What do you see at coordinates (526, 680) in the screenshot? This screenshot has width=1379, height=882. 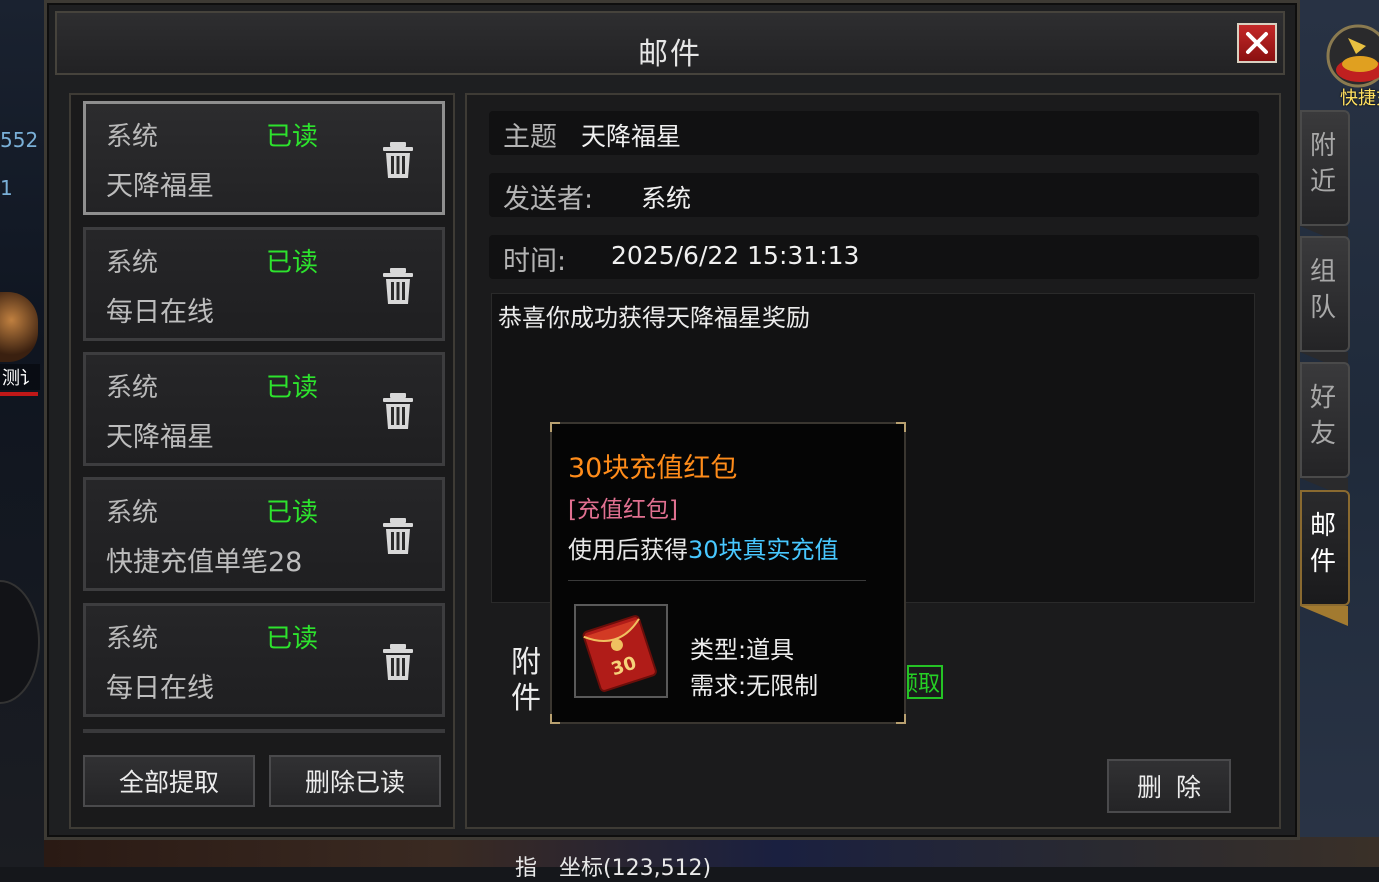 I see `attachment-label: 附件` at bounding box center [526, 680].